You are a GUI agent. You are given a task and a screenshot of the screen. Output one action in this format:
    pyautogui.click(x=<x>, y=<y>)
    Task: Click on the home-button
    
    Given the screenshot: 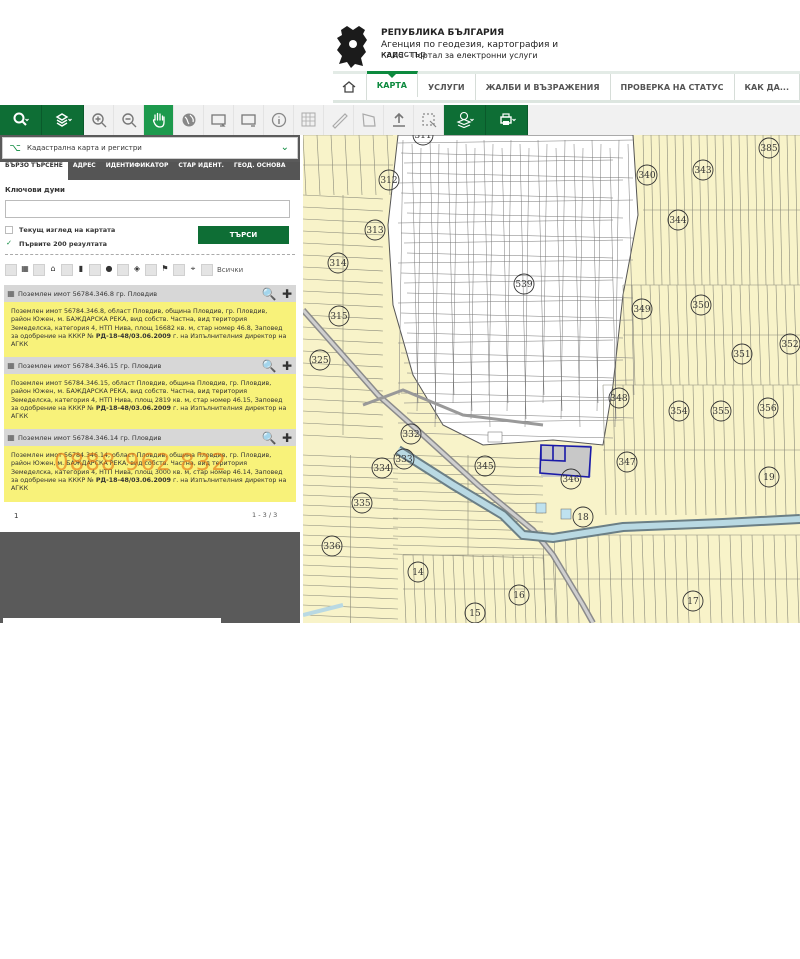 What is the action you would take?
    pyautogui.click(x=350, y=87)
    